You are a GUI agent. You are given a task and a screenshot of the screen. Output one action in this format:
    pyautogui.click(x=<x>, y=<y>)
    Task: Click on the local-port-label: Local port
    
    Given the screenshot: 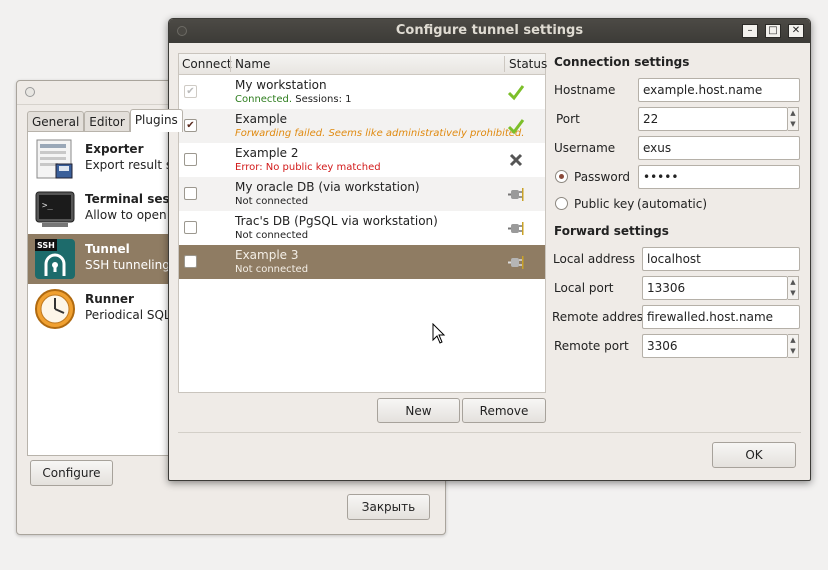 What is the action you would take?
    pyautogui.click(x=584, y=288)
    